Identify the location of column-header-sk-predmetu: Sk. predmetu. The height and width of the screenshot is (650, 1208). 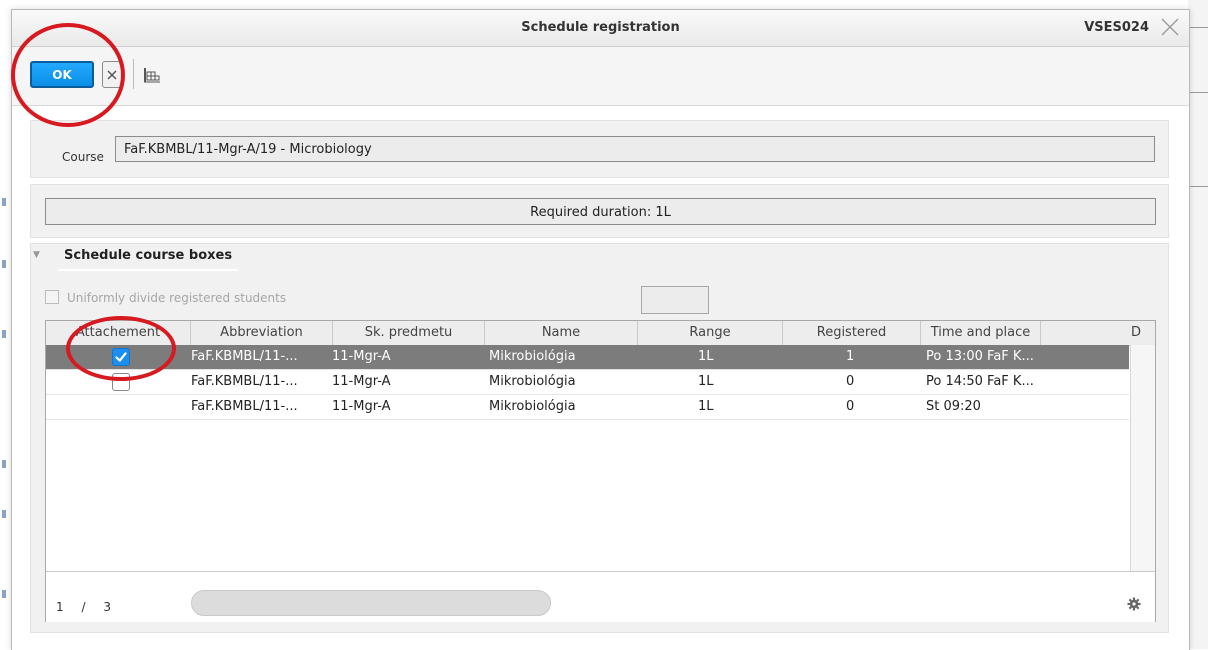
(409, 333).